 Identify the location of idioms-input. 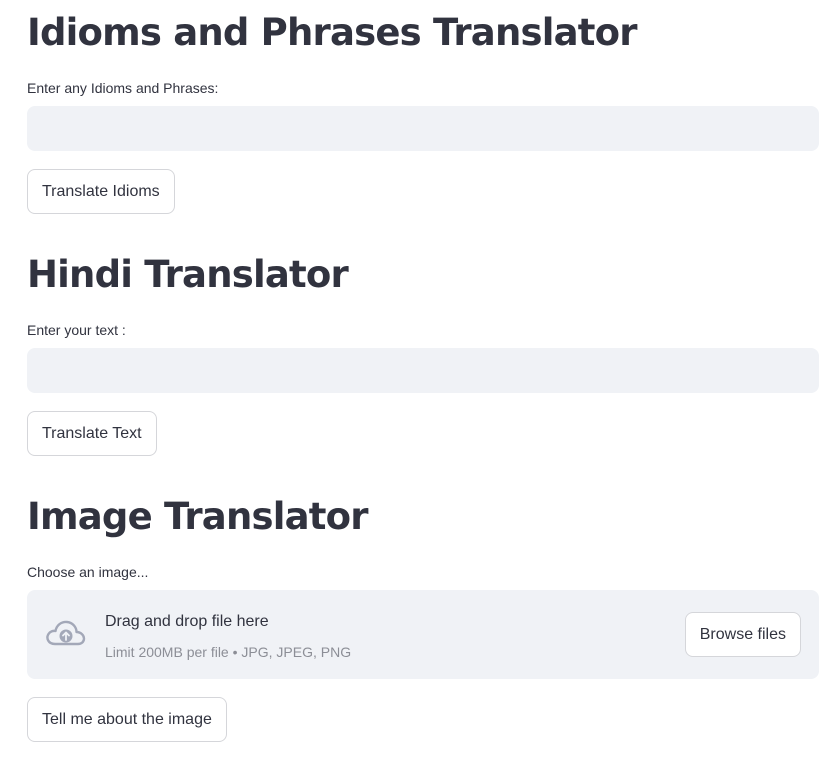
(423, 128).